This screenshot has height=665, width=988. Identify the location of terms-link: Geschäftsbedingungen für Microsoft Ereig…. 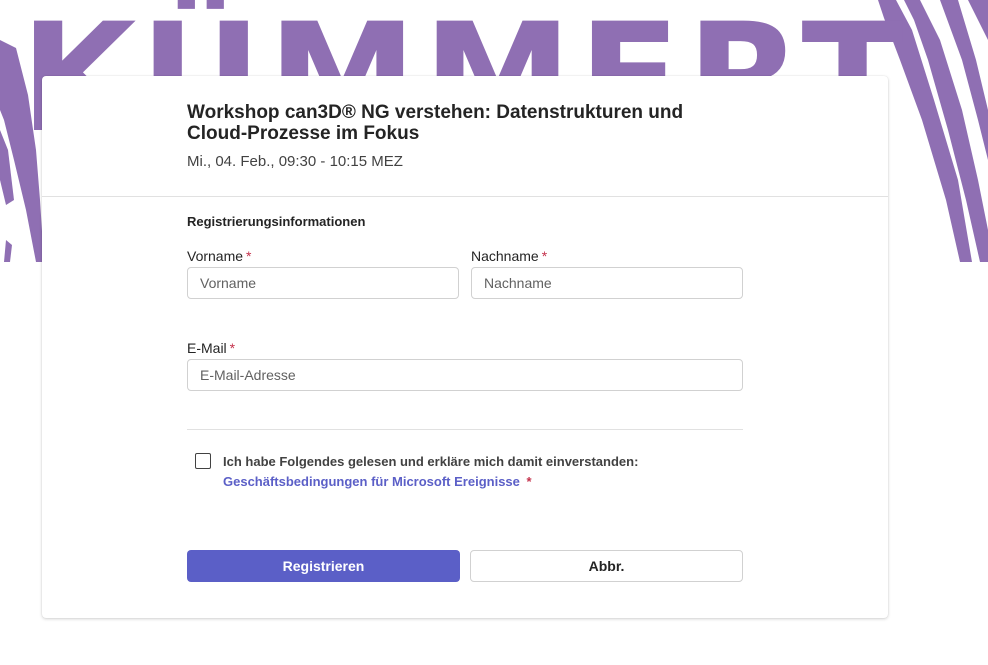
(371, 481).